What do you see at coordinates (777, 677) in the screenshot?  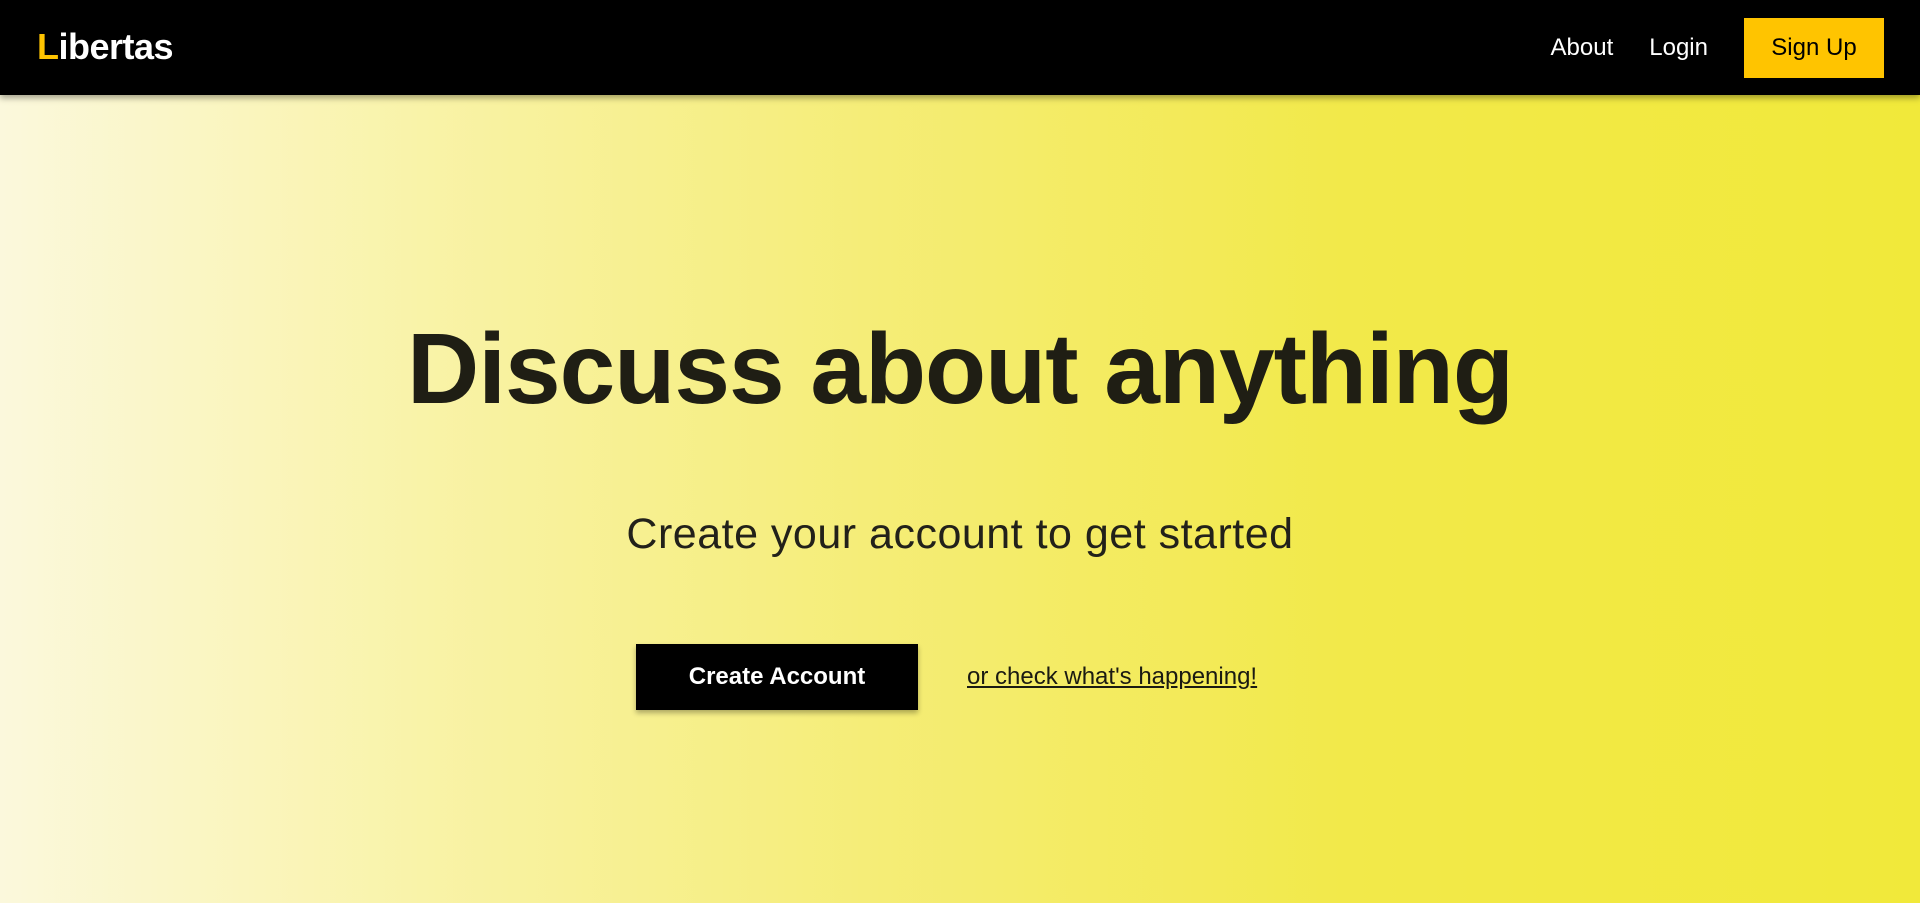 I see `create-account-button: Create Account` at bounding box center [777, 677].